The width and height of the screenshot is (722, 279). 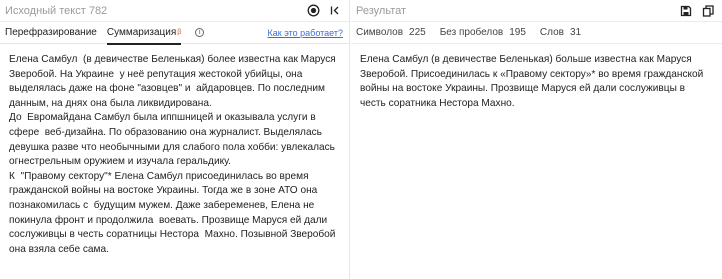 I want to click on stat-value: 195, so click(x=517, y=32).